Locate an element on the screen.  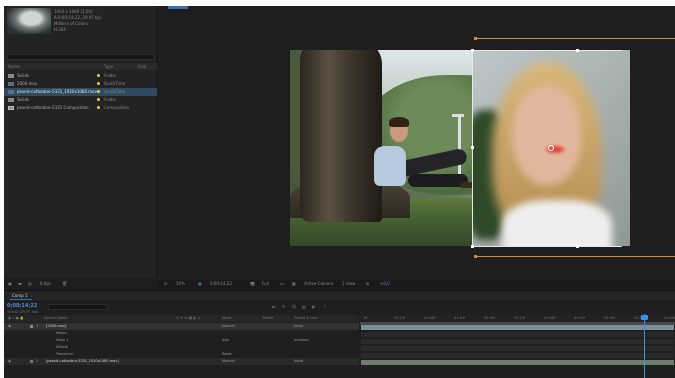
timeline-property-row: Transform Reset is located at coordinates (181, 354).